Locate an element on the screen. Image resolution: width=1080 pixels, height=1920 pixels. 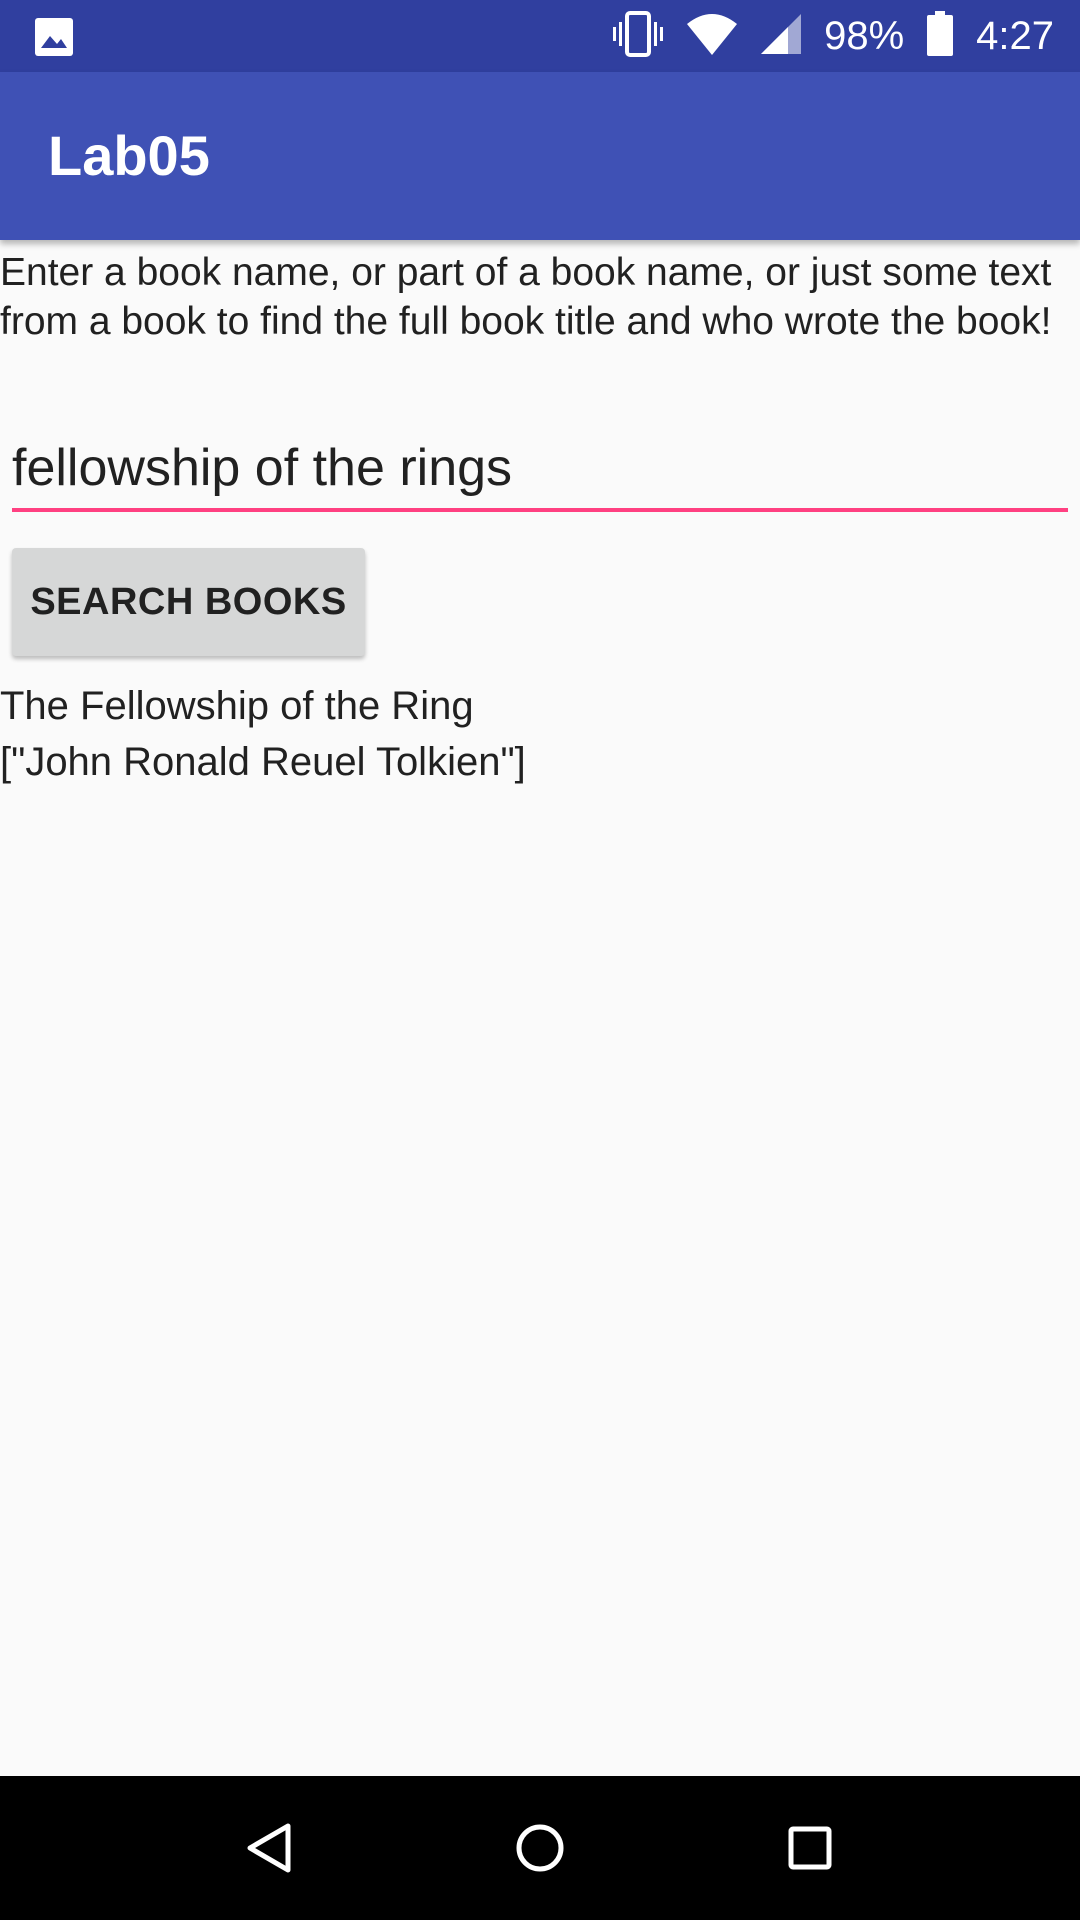
wifi-icon is located at coordinates (712, 36).